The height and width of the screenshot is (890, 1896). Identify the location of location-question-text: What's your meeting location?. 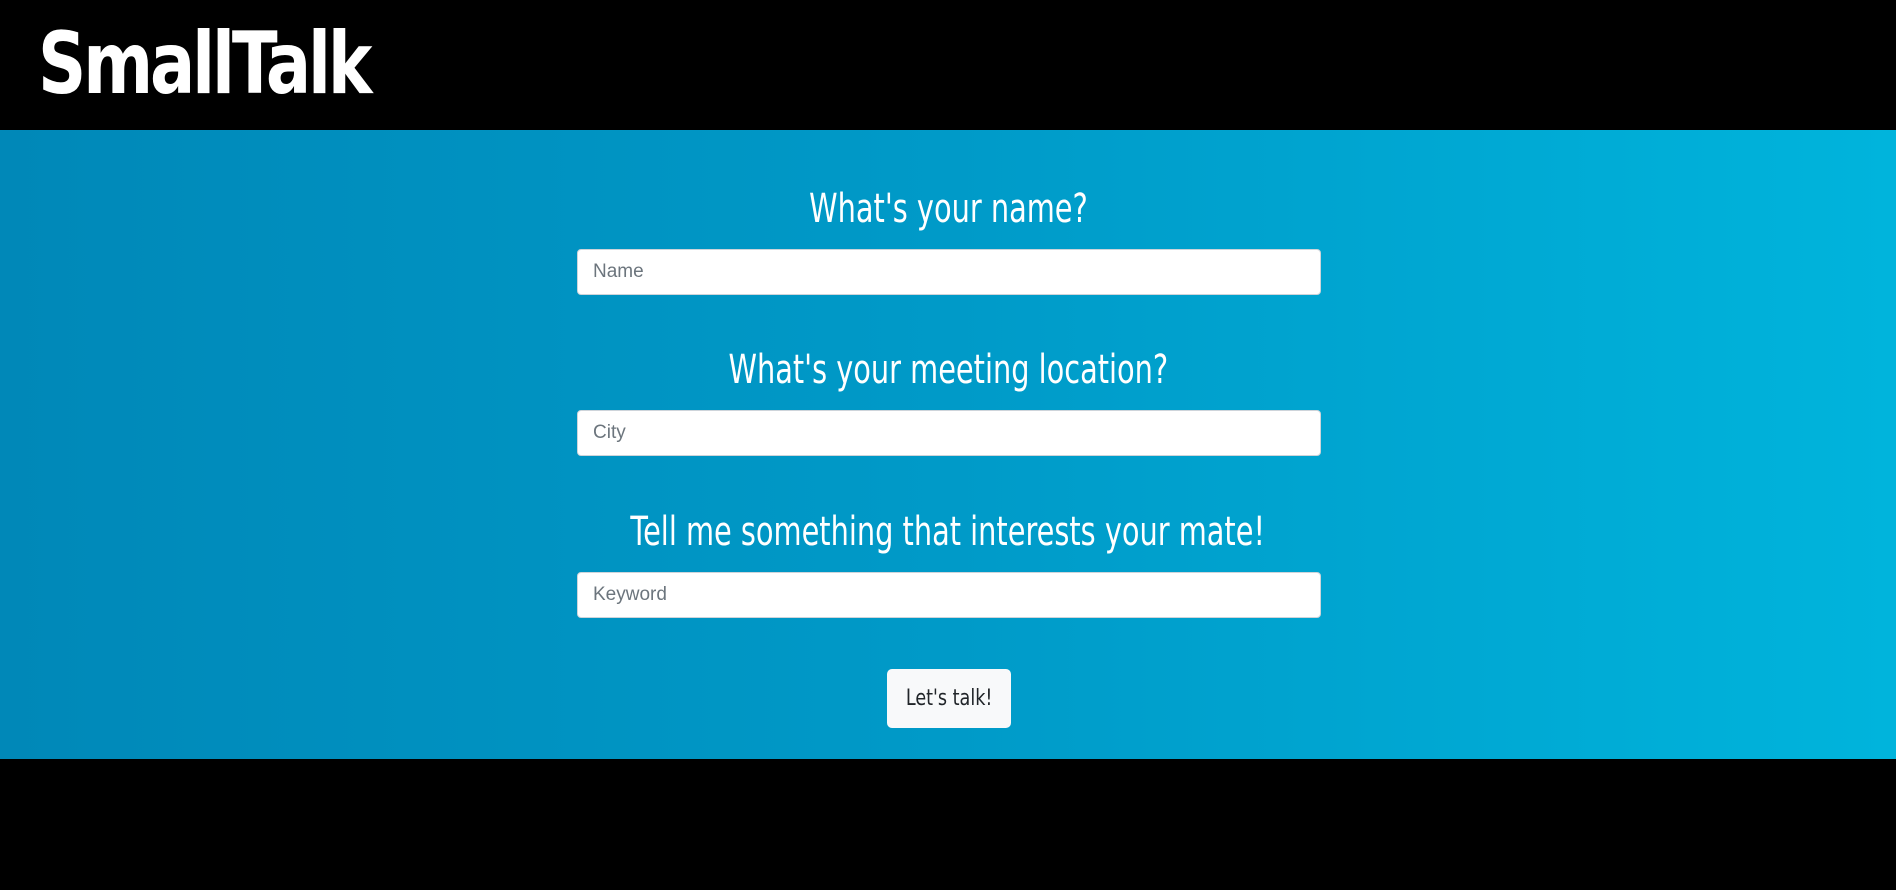
(948, 370).